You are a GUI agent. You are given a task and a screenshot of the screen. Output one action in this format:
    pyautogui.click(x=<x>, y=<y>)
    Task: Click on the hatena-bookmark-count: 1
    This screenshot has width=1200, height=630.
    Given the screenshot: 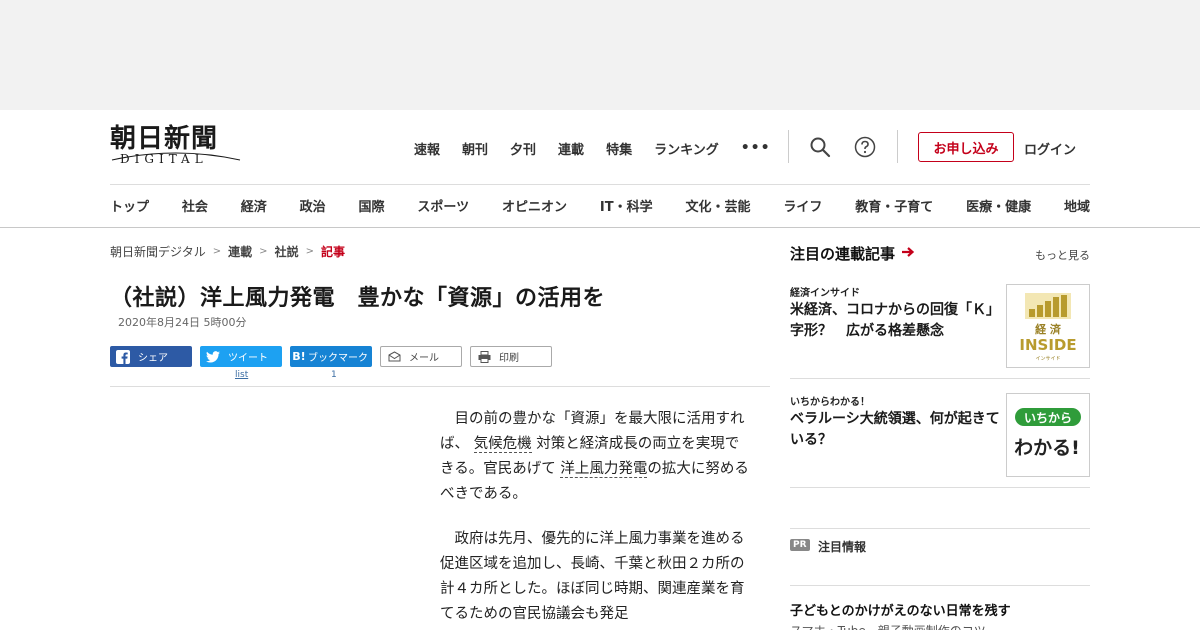 What is the action you would take?
    pyautogui.click(x=334, y=375)
    